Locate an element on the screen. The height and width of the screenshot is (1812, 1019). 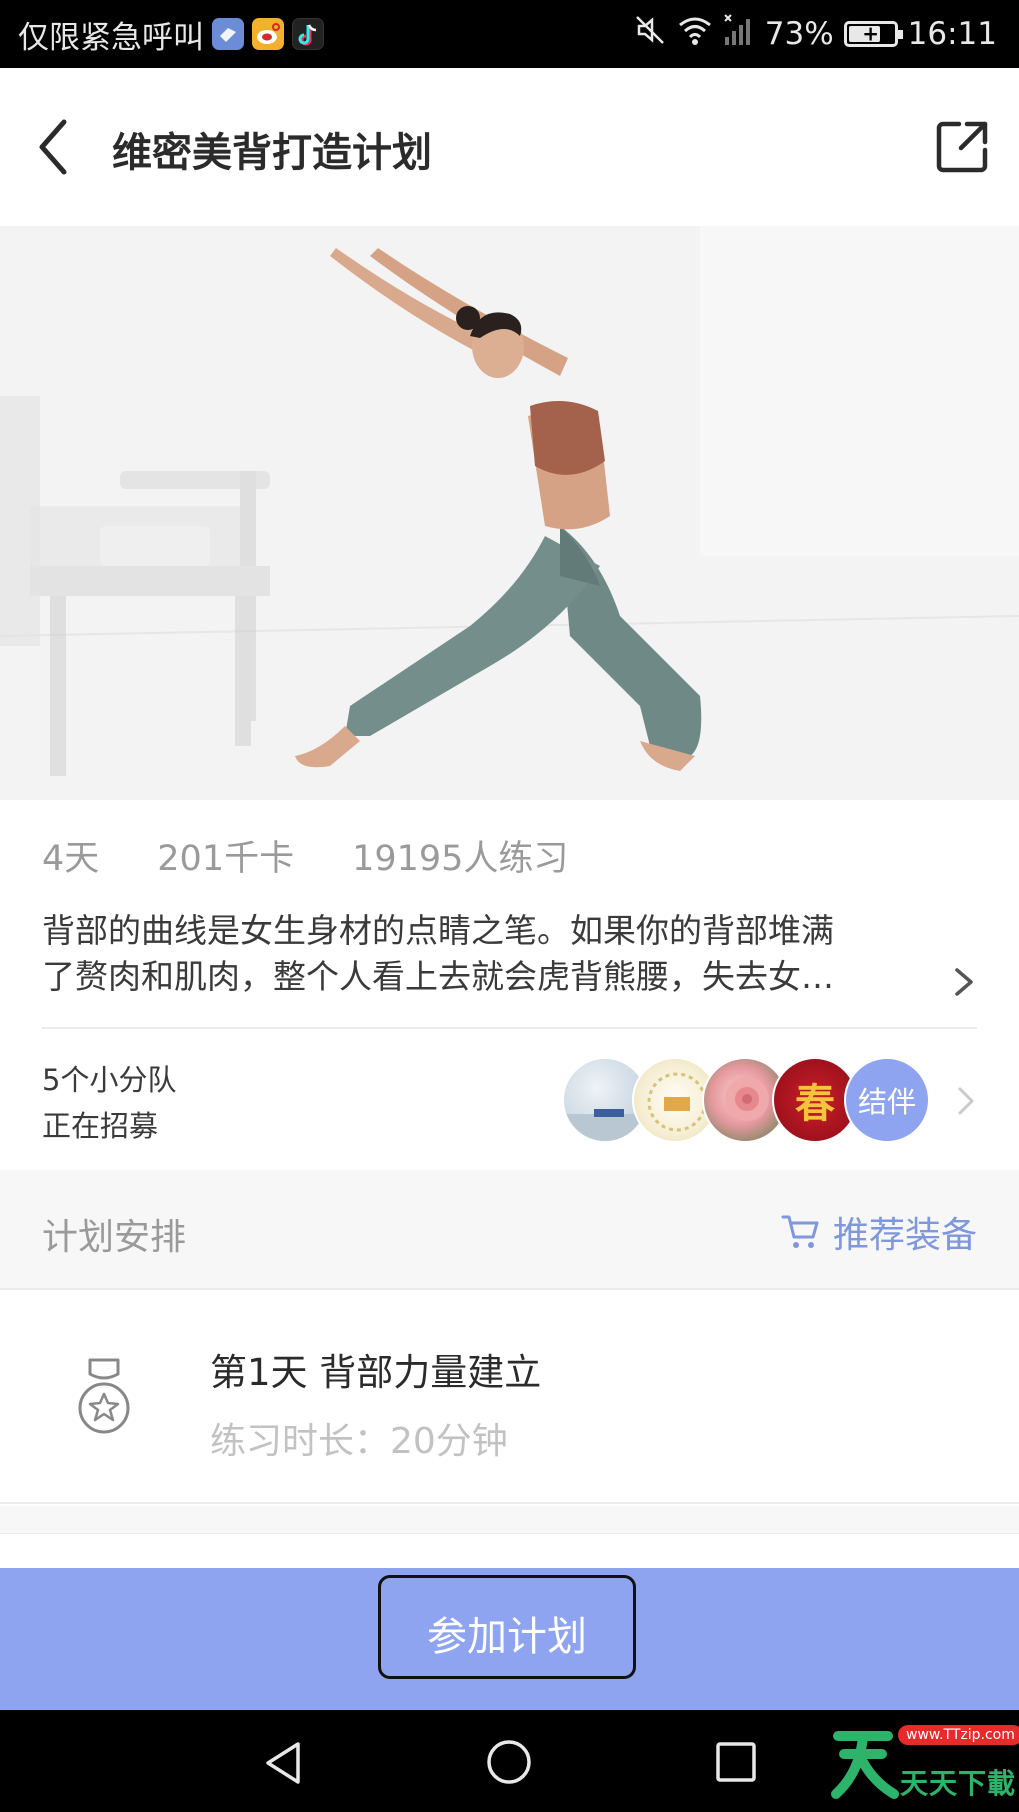
cart-icon is located at coordinates (800, 1231).